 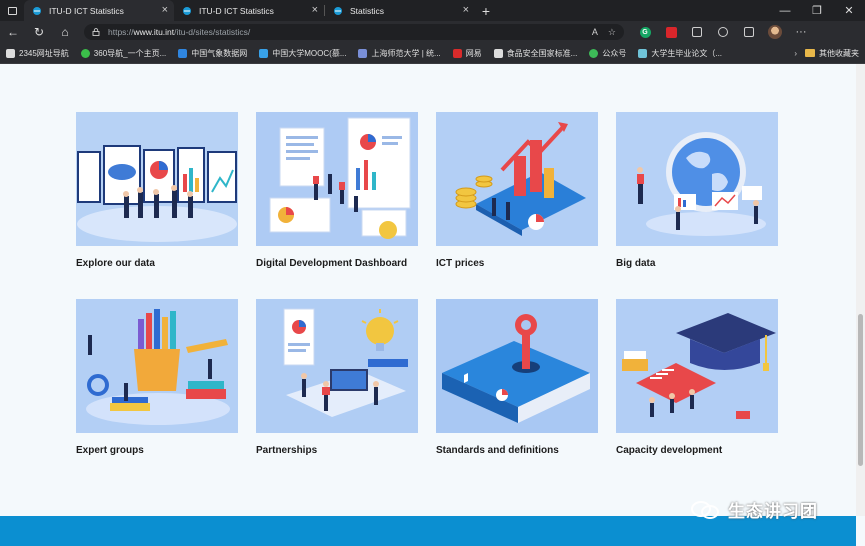 I want to click on card-standards-and-definitions: Standards and definitions, so click(x=517, y=377).